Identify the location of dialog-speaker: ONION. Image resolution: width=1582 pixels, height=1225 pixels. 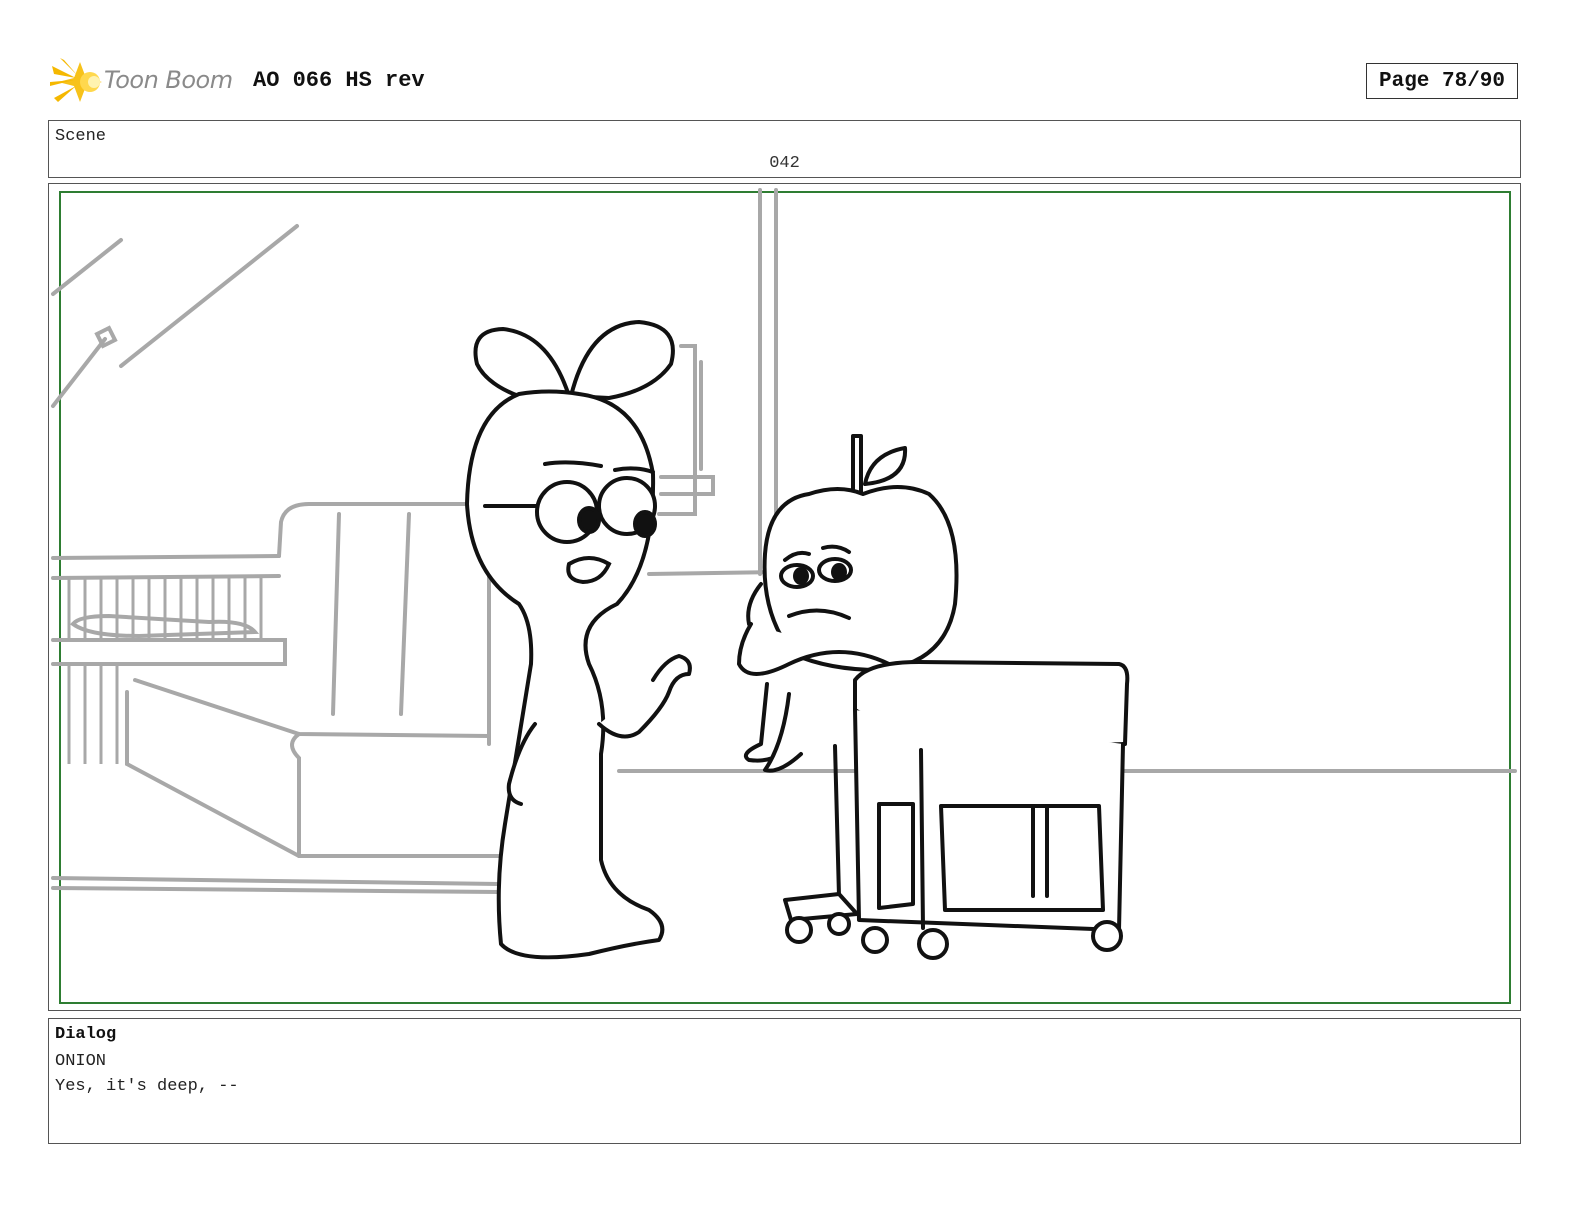
(81, 1061).